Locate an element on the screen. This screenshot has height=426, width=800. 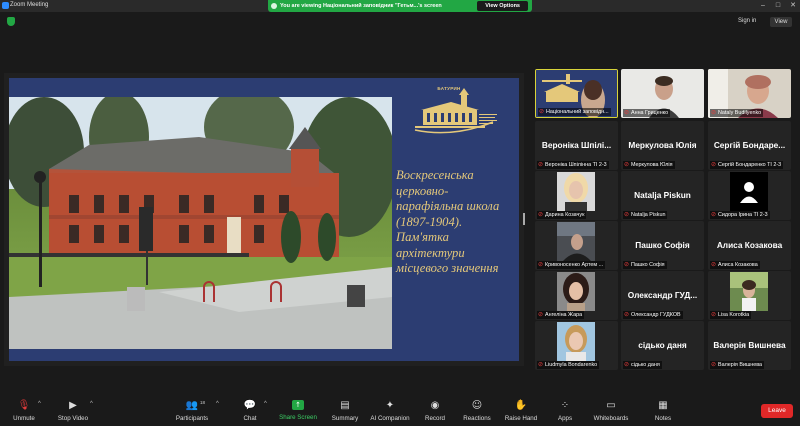
participant-name-label: ⊘ Дарина Козачук is located at coordinates (562, 215).